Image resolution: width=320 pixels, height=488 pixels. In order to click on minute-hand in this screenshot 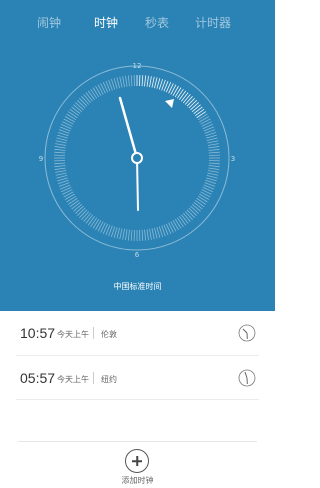, I will do `click(137, 184)`.